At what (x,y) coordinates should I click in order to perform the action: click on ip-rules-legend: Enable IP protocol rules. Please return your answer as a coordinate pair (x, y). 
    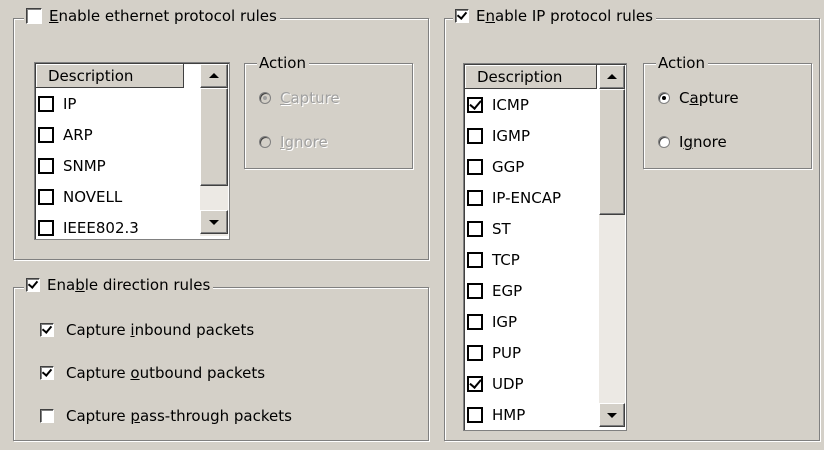
    Looking at the image, I should click on (554, 16).